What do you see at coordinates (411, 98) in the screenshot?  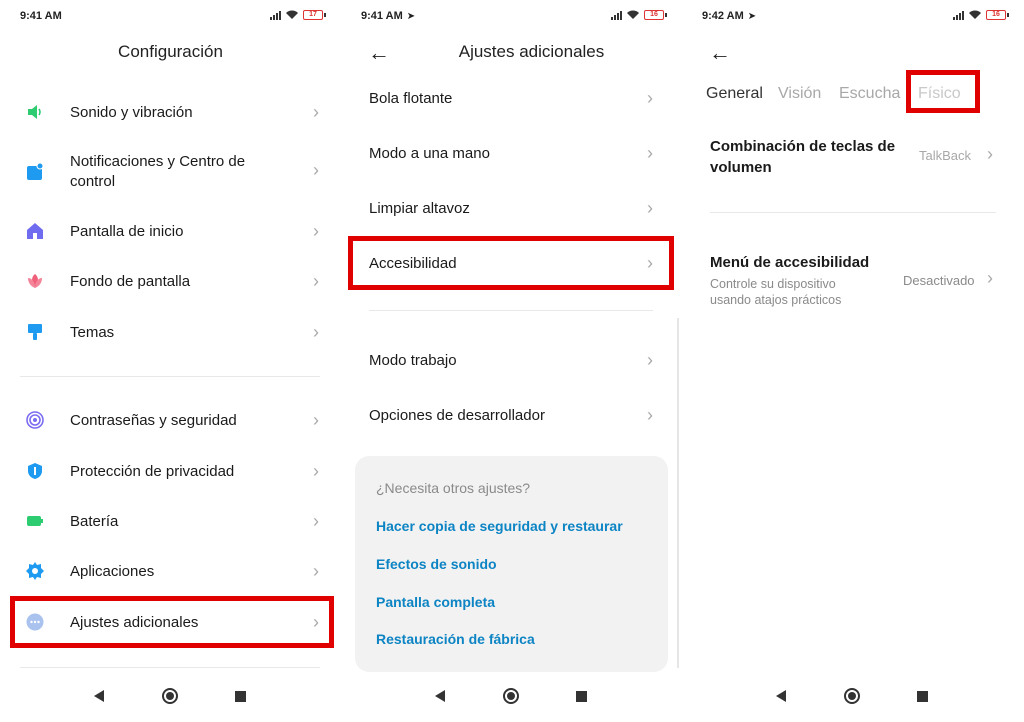 I see `menu-item-label: Bola flotante` at bounding box center [411, 98].